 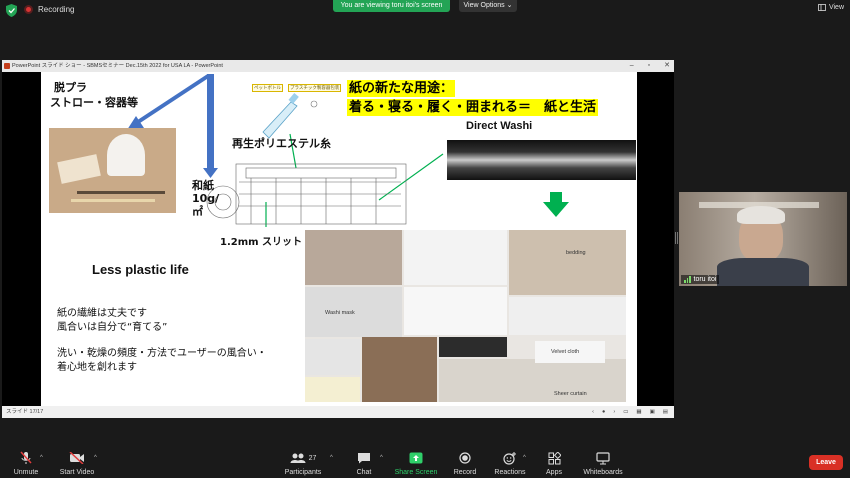 What do you see at coordinates (391, 6) in the screenshot?
I see `viewing-screen-banner: You are viewing toru itoi's screen` at bounding box center [391, 6].